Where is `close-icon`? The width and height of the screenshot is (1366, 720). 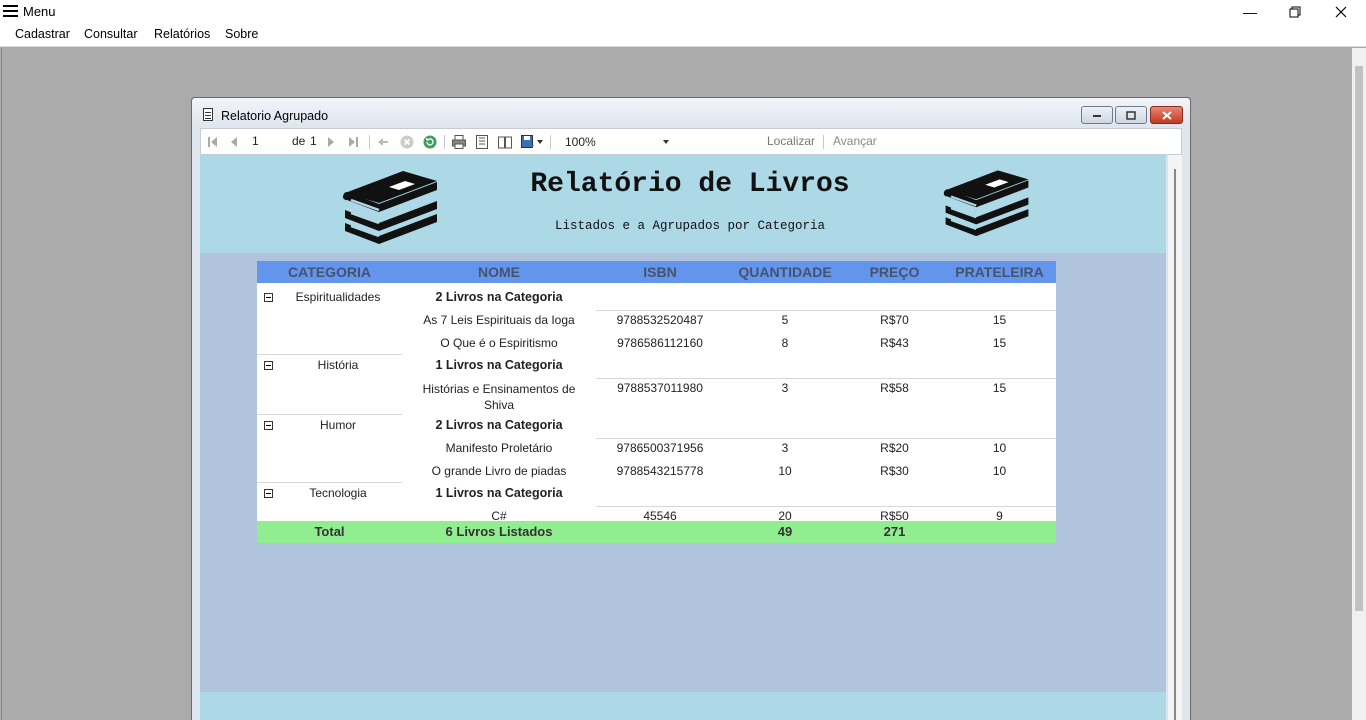
close-icon is located at coordinates (1341, 11).